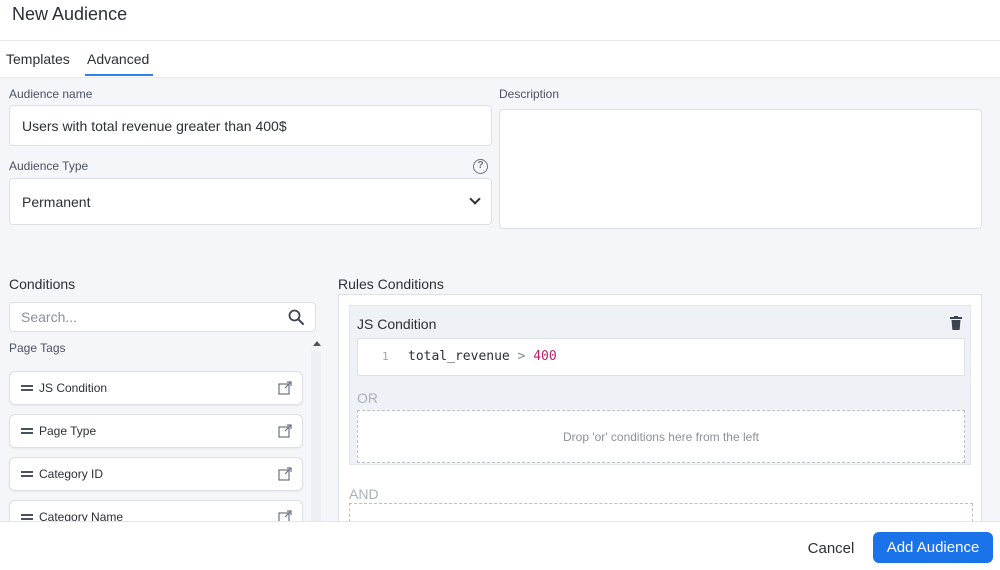  I want to click on condition-item-category-name: Category Name, so click(156, 510).